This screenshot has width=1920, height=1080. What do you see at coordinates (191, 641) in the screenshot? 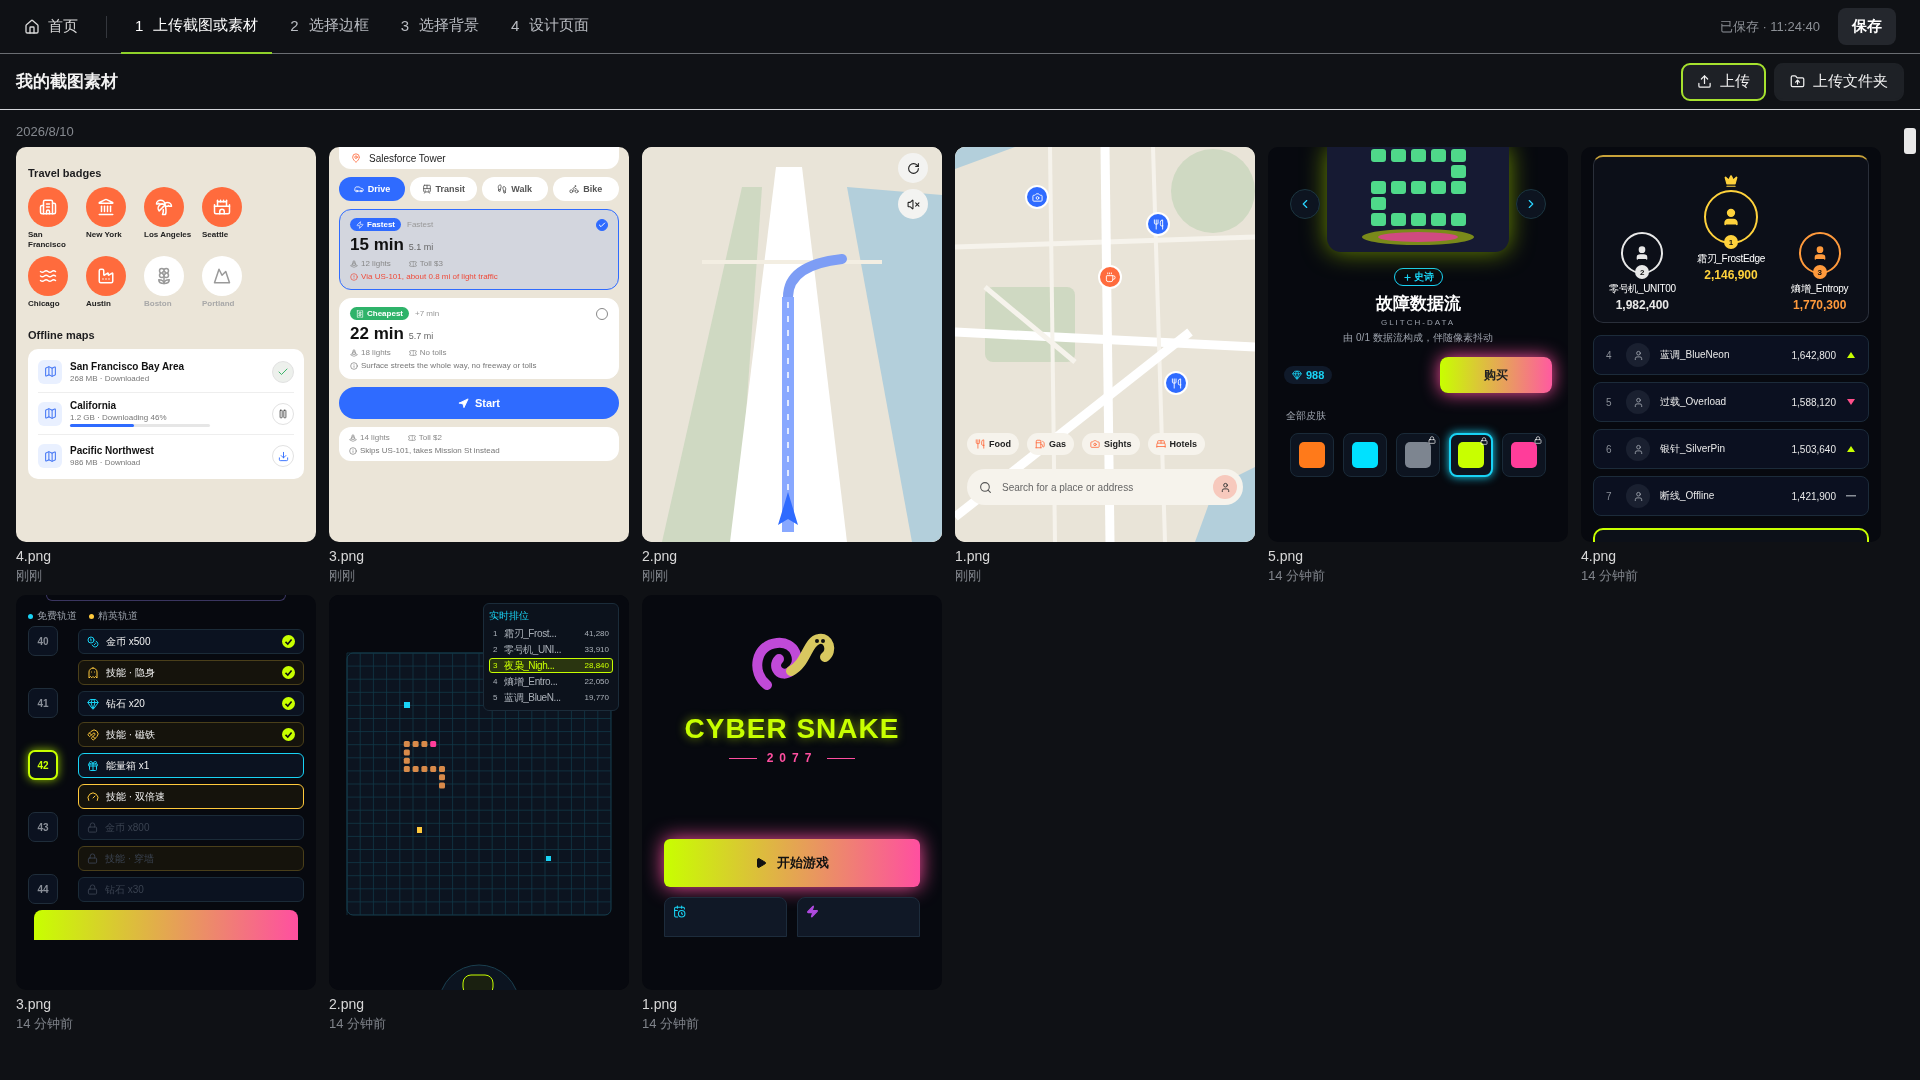
I see `reward-item: 金币 x500` at bounding box center [191, 641].